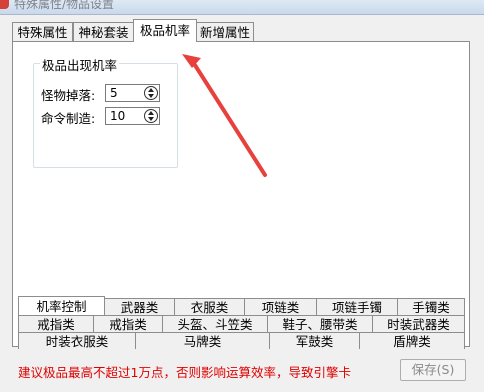 This screenshot has height=392, width=484. What do you see at coordinates (320, 323) in the screenshot?
I see `tab-shoes-belt: 鞋子、腰带类` at bounding box center [320, 323].